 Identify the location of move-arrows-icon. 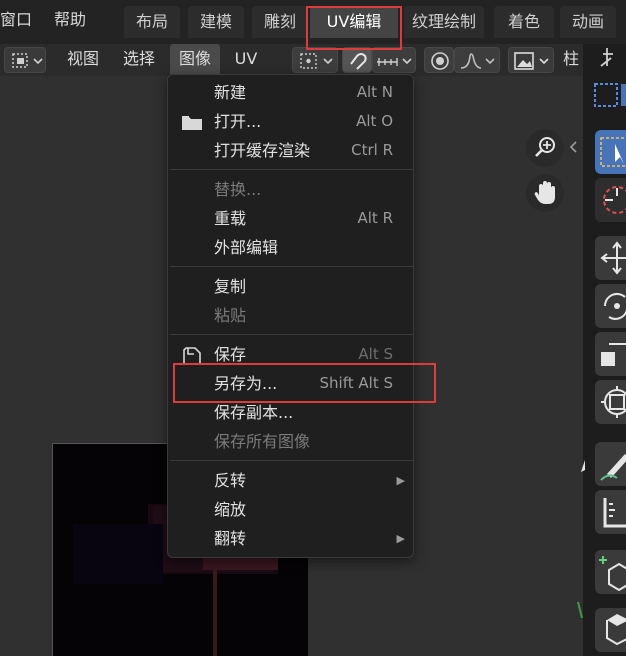
(613, 258).